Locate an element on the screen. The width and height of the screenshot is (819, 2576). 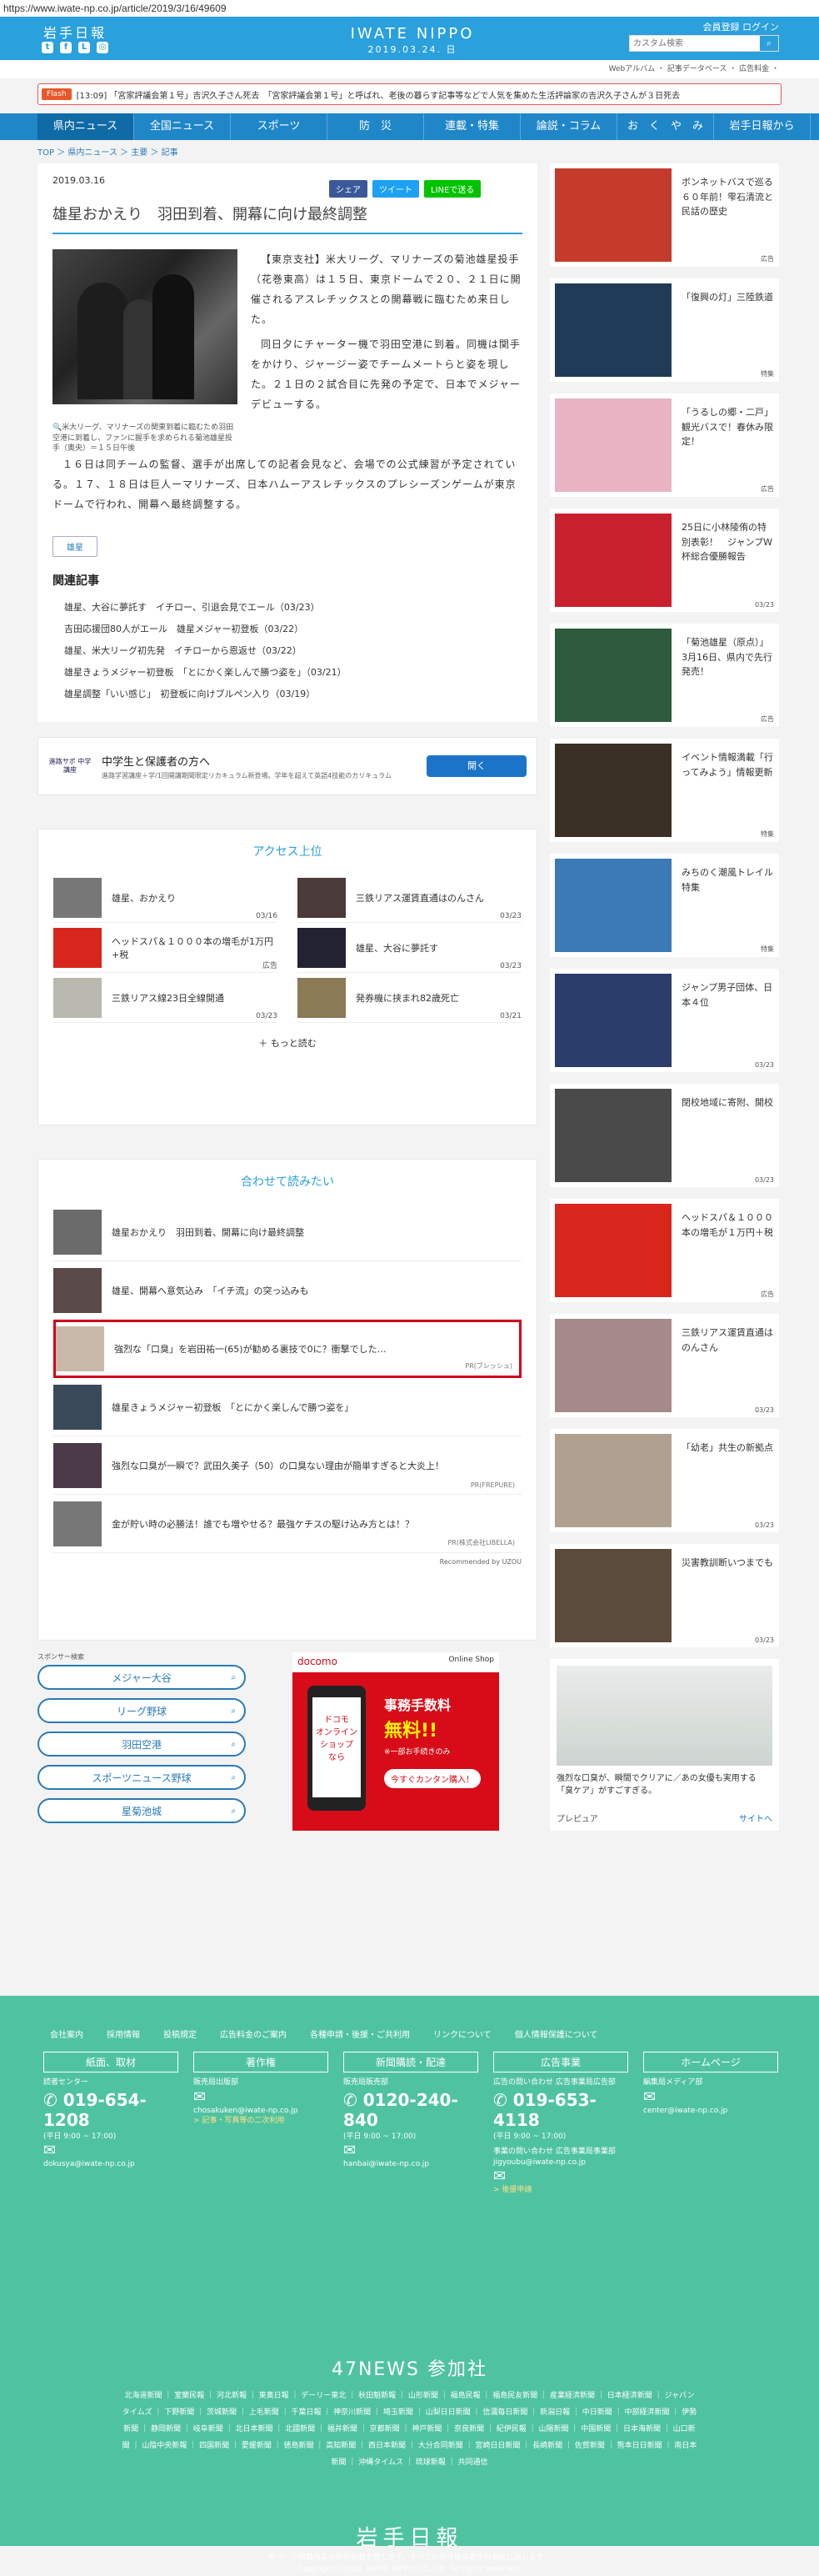
email-link: center@iwate-np.co.jp is located at coordinates (710, 2111).